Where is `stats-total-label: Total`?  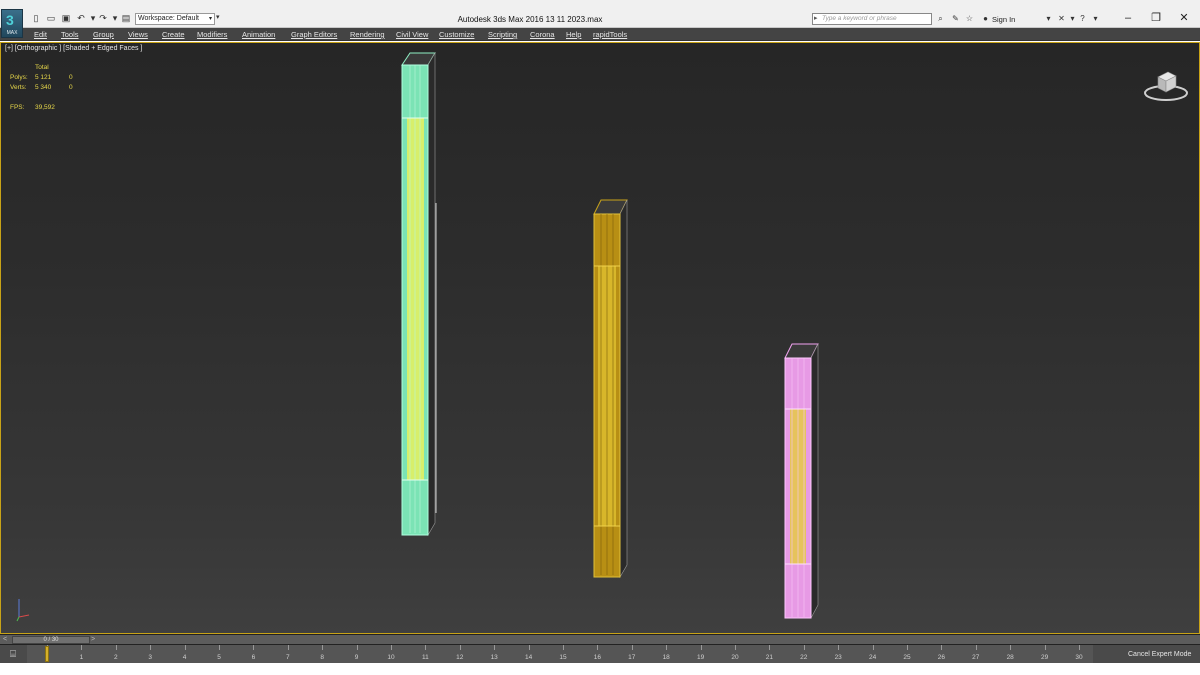 stats-total-label: Total is located at coordinates (42, 67).